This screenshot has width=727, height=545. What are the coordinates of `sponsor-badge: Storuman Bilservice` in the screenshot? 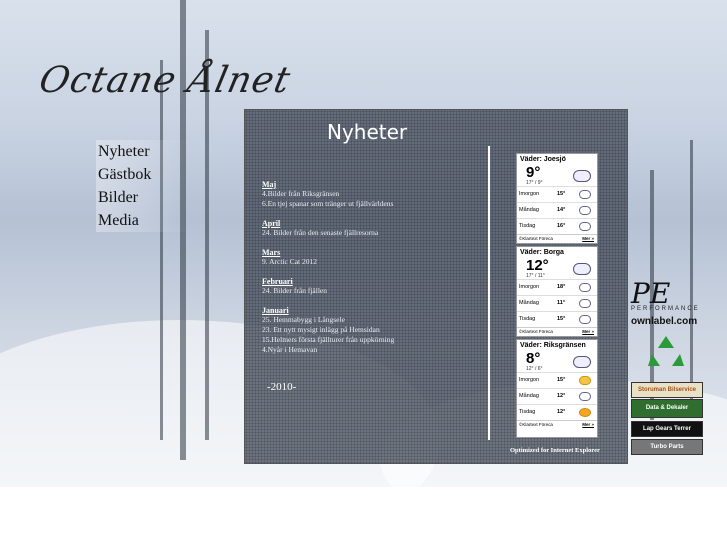 It's located at (667, 390).